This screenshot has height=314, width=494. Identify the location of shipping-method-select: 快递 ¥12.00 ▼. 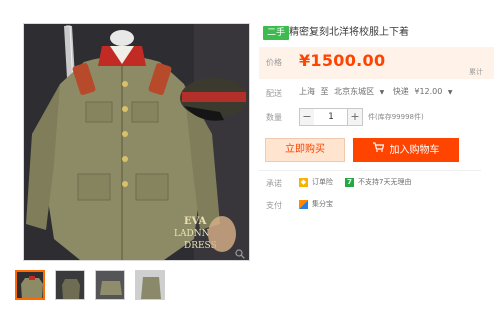
(424, 91).